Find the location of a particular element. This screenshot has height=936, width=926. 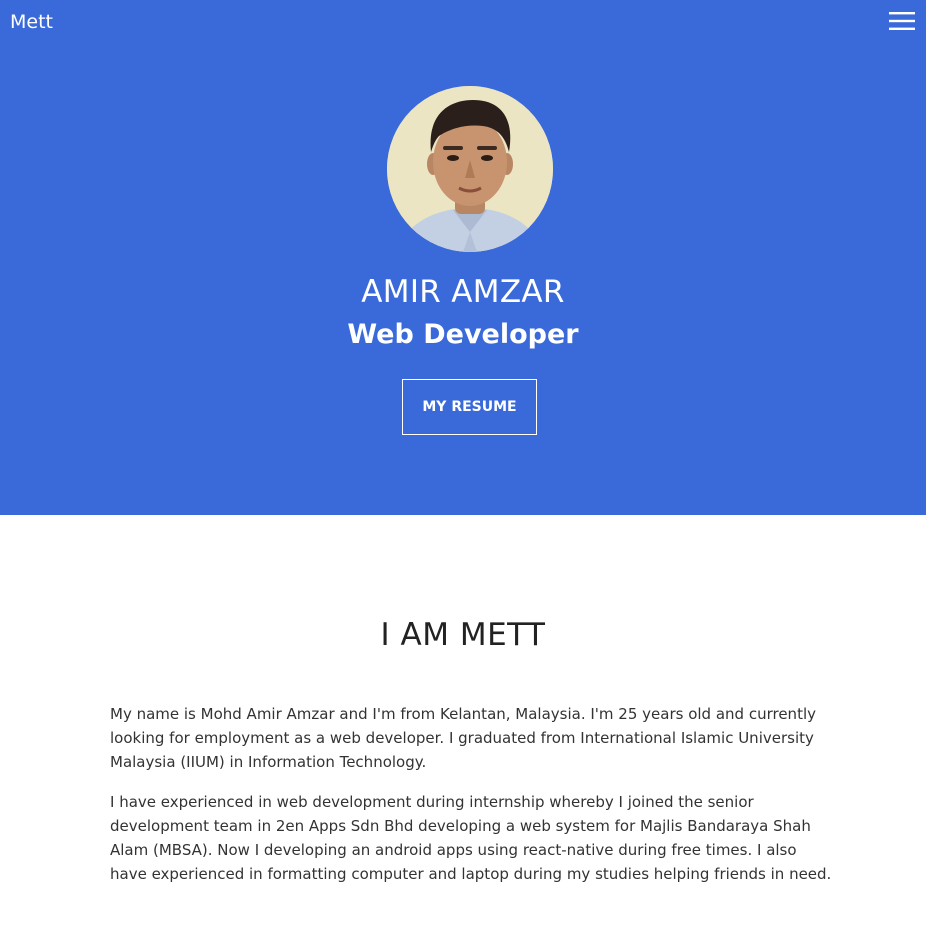

hero-role: Web Developer is located at coordinates (463, 334).